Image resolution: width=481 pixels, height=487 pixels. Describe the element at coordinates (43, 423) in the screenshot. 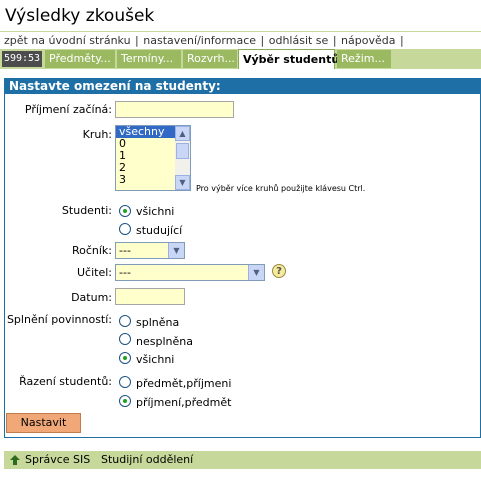

I see `submit-button: Nastavit` at that location.